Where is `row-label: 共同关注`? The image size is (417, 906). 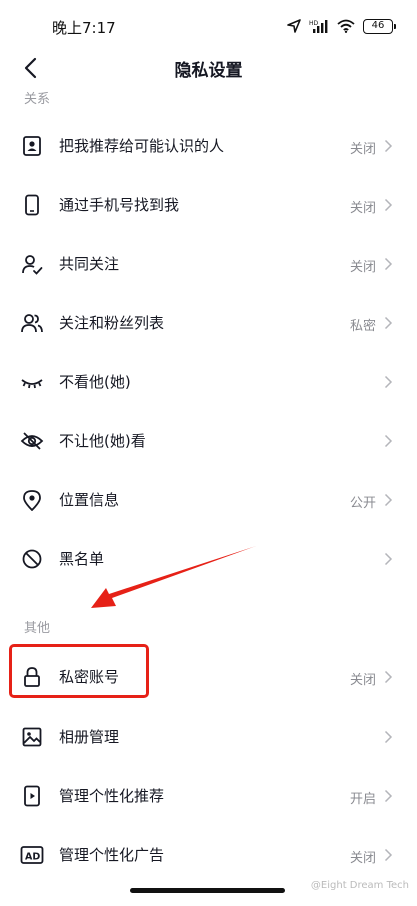
row-label: 共同关注 is located at coordinates (89, 264).